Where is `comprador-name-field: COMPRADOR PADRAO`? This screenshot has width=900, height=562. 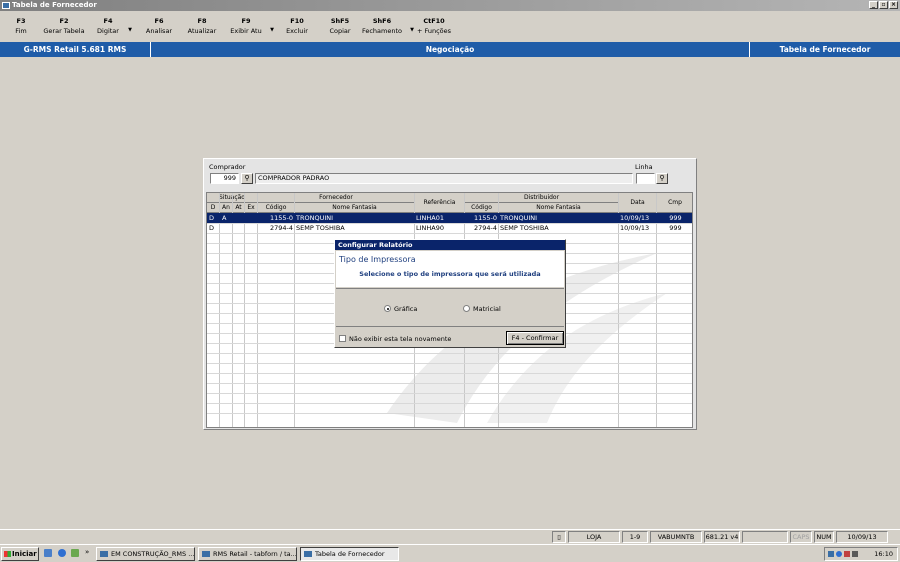 comprador-name-field: COMPRADOR PADRAO is located at coordinates (444, 178).